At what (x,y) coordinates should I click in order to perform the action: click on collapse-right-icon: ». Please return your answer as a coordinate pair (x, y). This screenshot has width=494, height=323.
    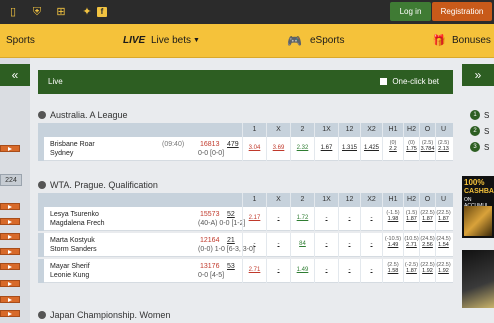
    Looking at the image, I should click on (478, 75).